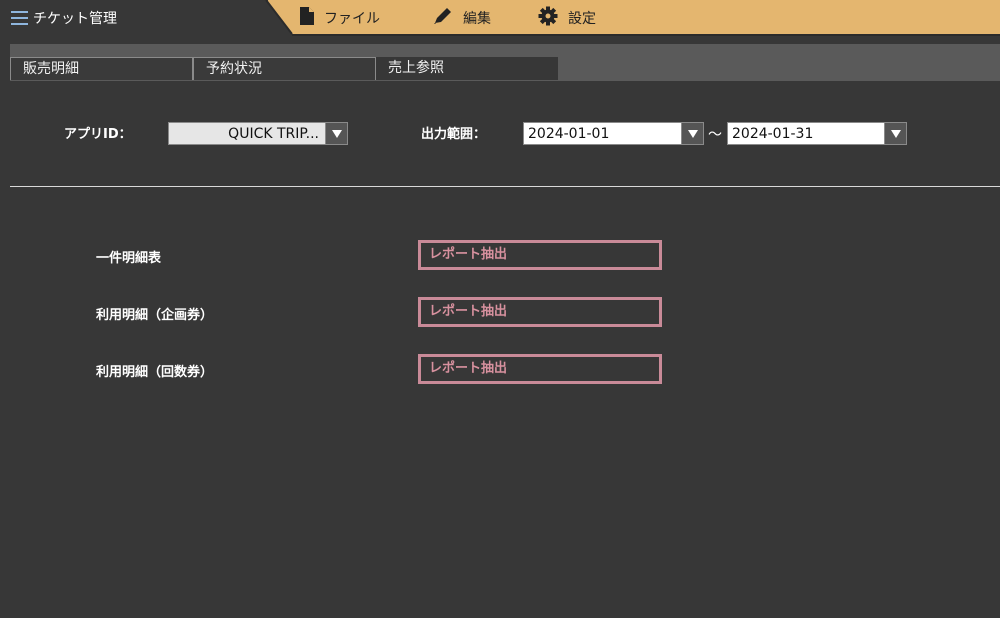  I want to click on app-tab-edge, so click(278, 18).